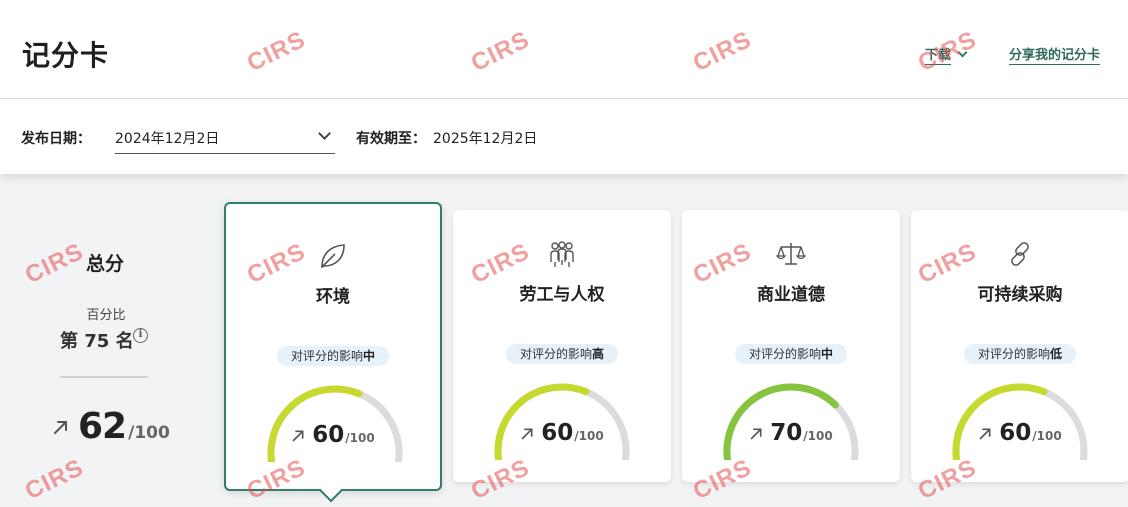 The height and width of the screenshot is (507, 1128). What do you see at coordinates (786, 433) in the screenshot?
I see `card-score-value: 70` at bounding box center [786, 433].